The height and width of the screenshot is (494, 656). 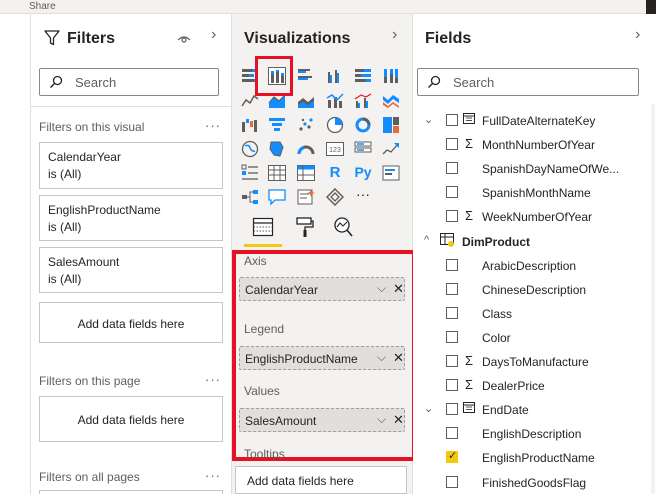 What do you see at coordinates (250, 197) in the screenshot?
I see `decomposition-tree-icon` at bounding box center [250, 197].